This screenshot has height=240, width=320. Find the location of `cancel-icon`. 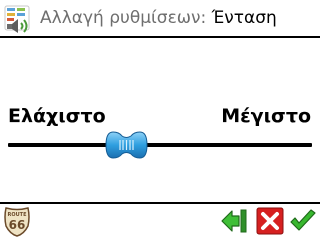

cancel-icon is located at coordinates (270, 221).